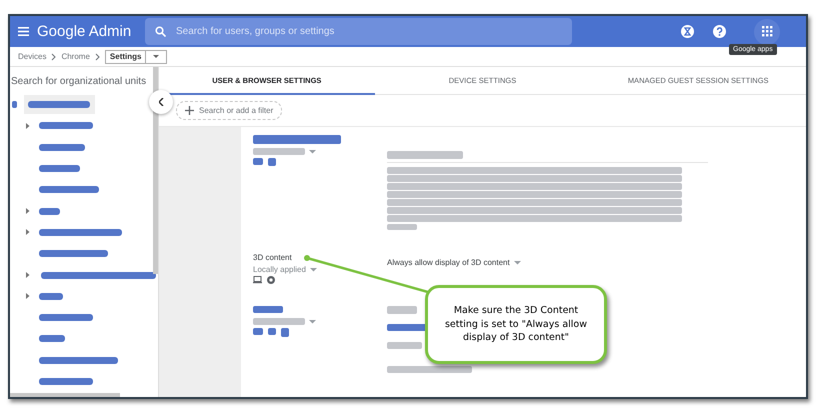 Image resolution: width=824 pixels, height=415 pixels. I want to click on add-filter-button: Search or add a filter, so click(229, 110).